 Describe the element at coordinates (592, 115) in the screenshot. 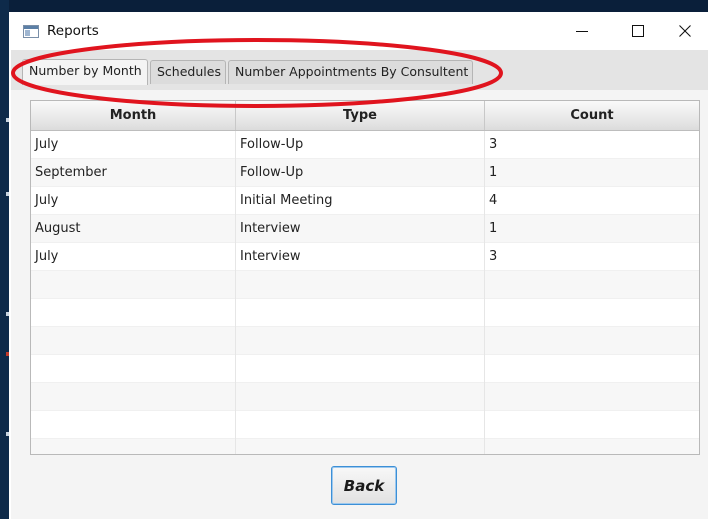

I see `column-header-count: Count` at that location.